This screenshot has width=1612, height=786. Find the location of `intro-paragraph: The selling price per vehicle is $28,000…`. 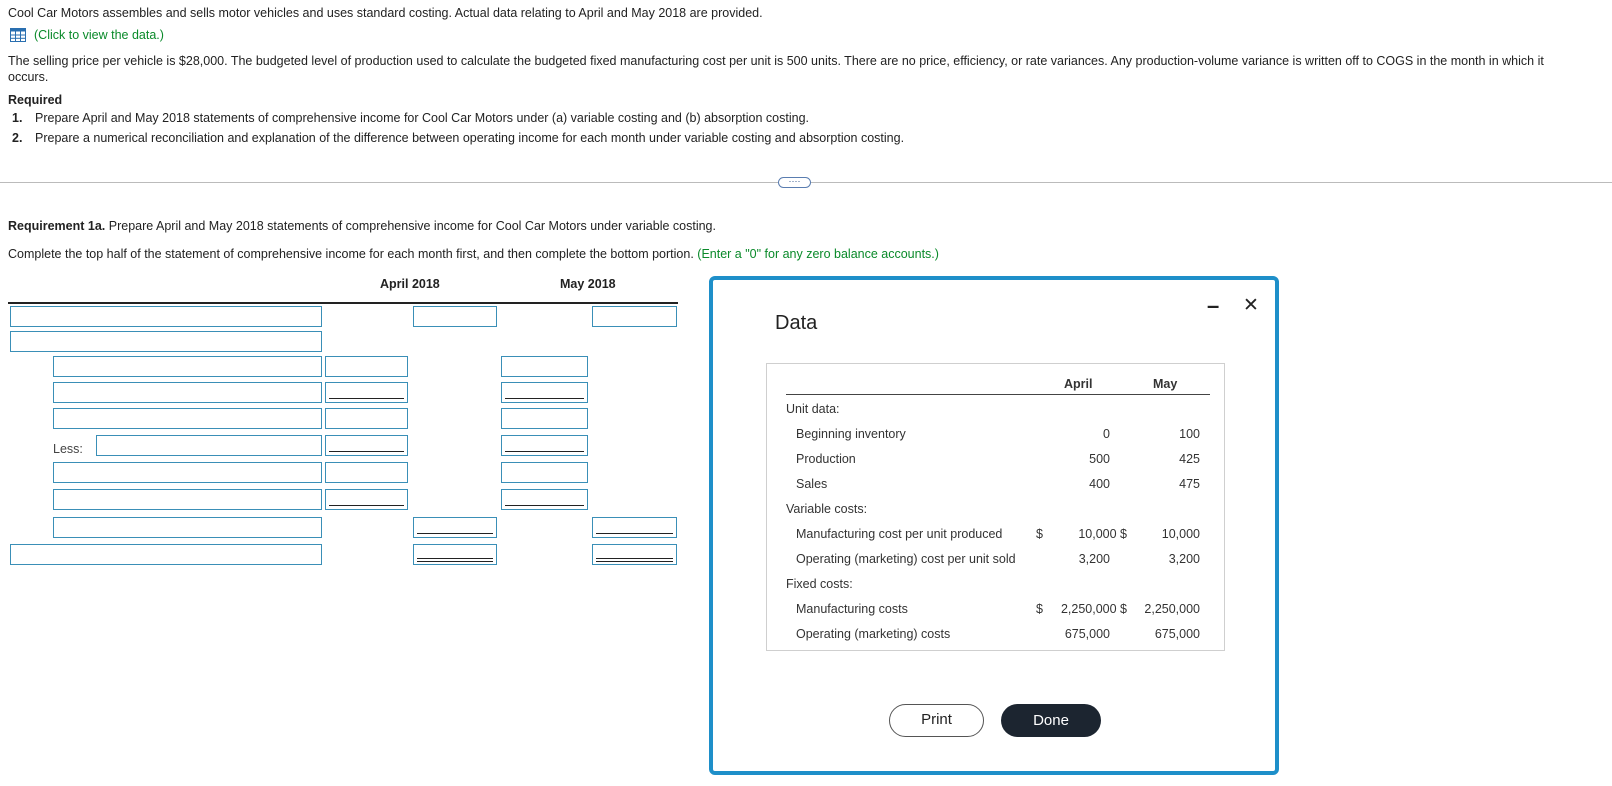

intro-paragraph: The selling price per vehicle is $28,000… is located at coordinates (776, 61).